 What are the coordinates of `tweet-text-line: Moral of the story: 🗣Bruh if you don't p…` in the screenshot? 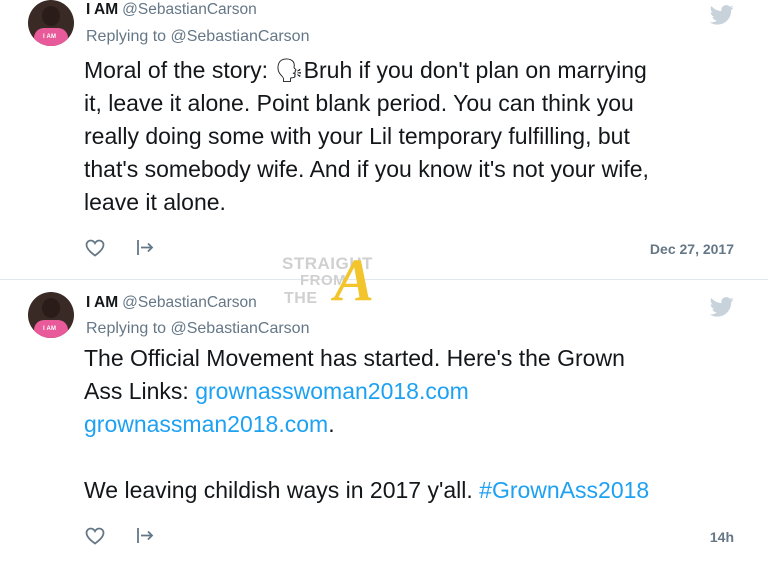 It's located at (365, 70).